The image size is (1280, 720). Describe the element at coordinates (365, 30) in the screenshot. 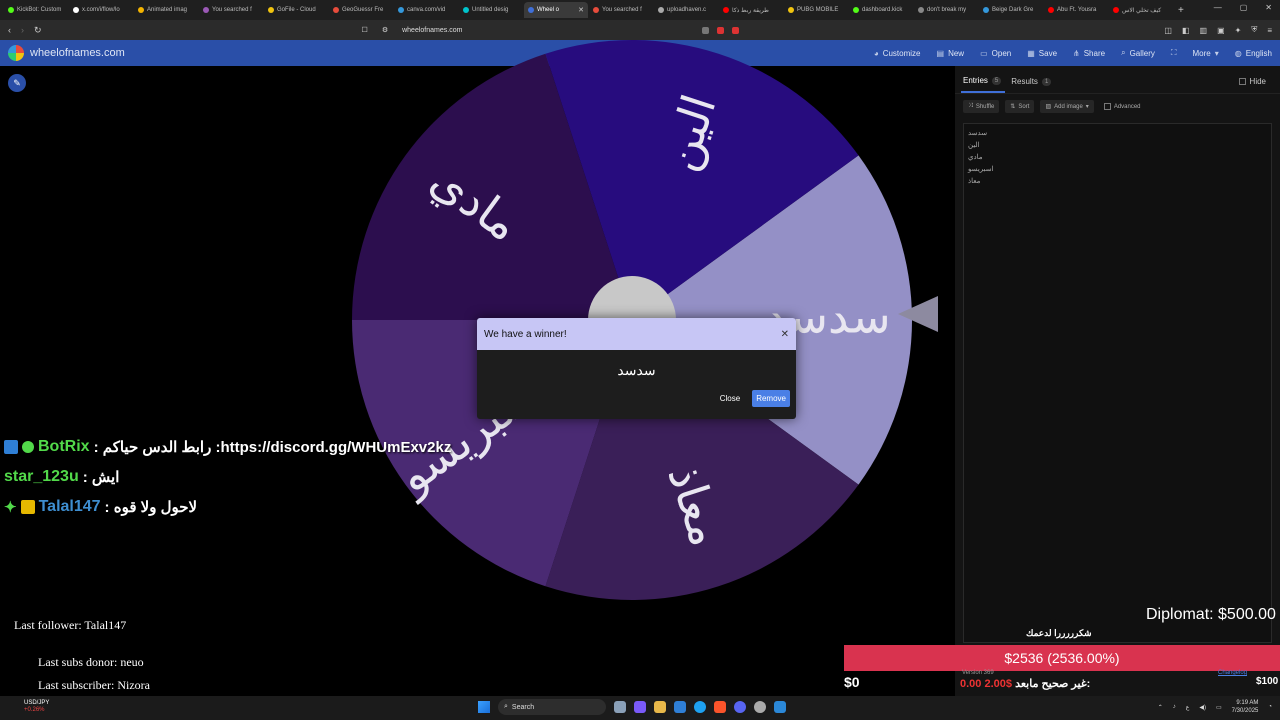

I see `bookmark-icon: ☐` at that location.